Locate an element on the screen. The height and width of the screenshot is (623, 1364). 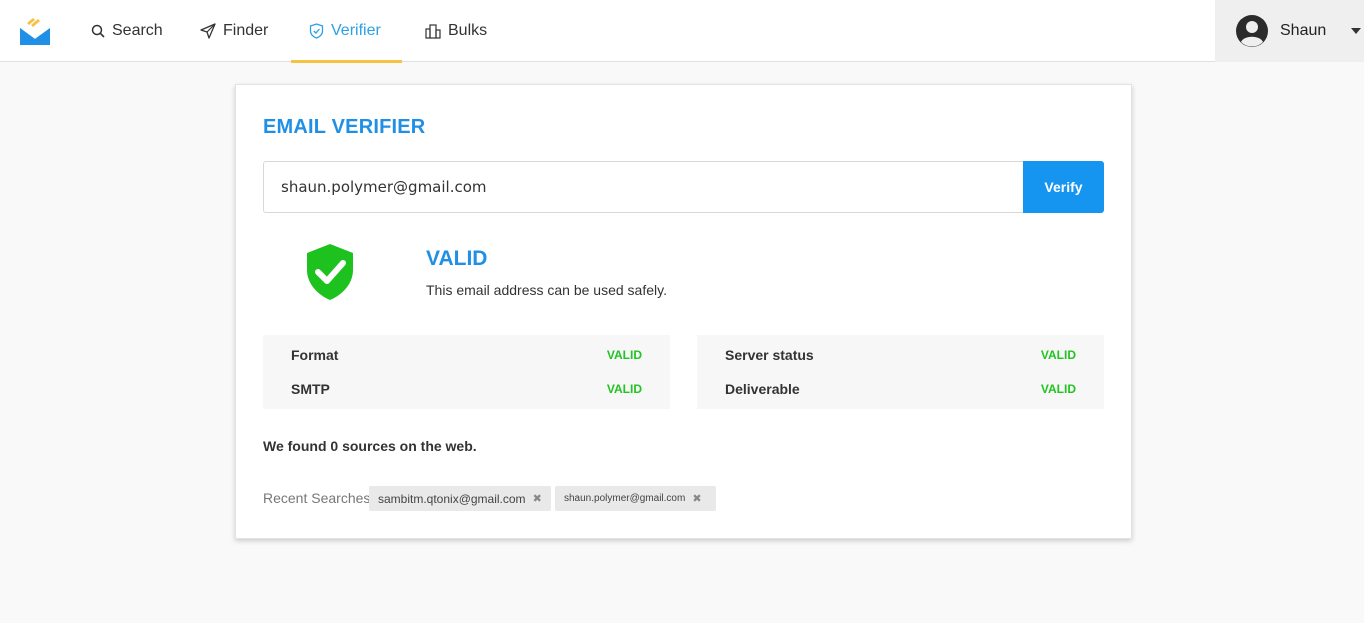
nav-search-label: Search is located at coordinates (137, 30).